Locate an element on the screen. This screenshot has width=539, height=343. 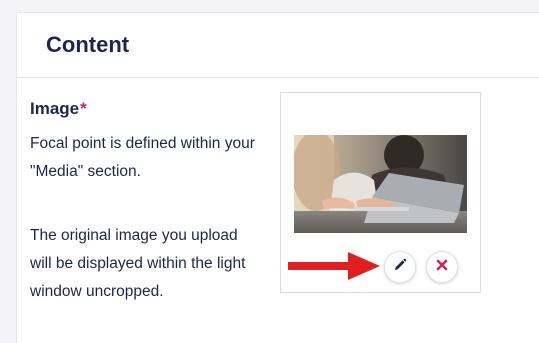
image-field-label: Image* is located at coordinates (58, 109).